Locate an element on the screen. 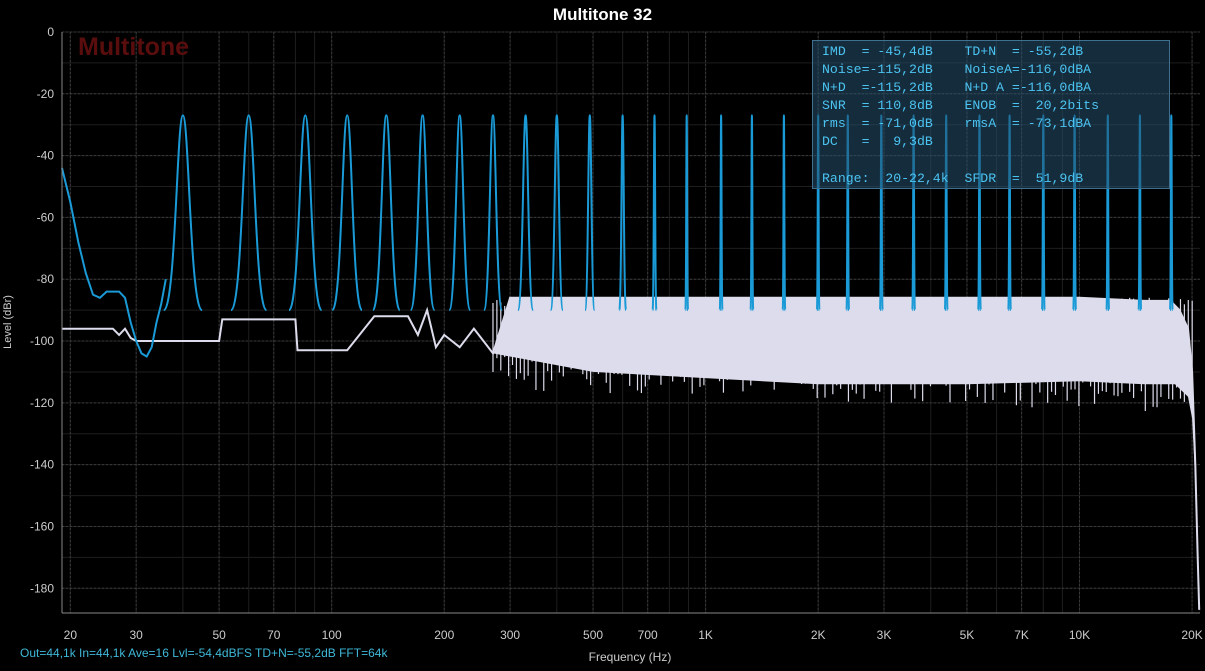  y-axis-label: Level (dBr) is located at coordinates (8, 322).